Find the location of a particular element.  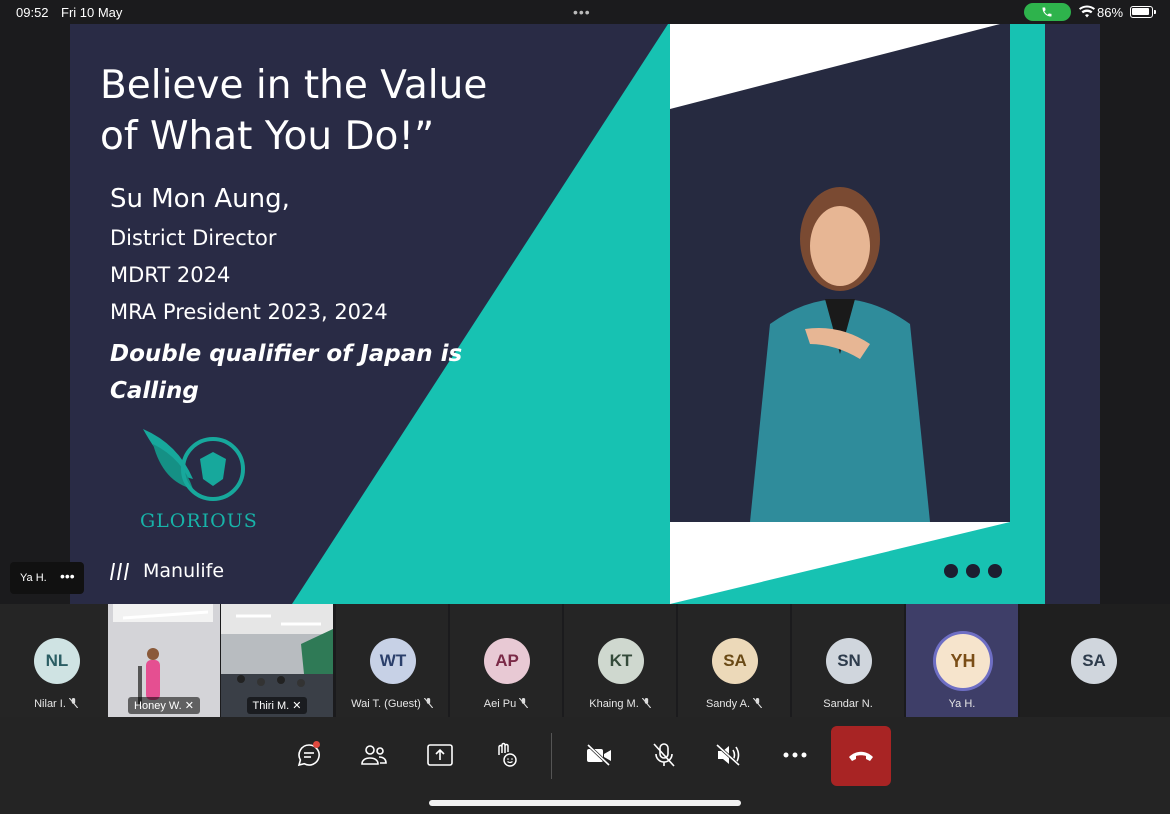

phone-icon is located at coordinates (1047, 12).